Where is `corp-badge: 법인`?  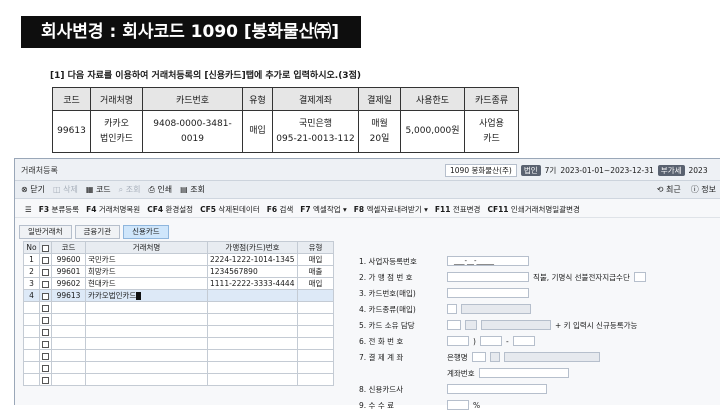
corp-badge: 법인 is located at coordinates (530, 170).